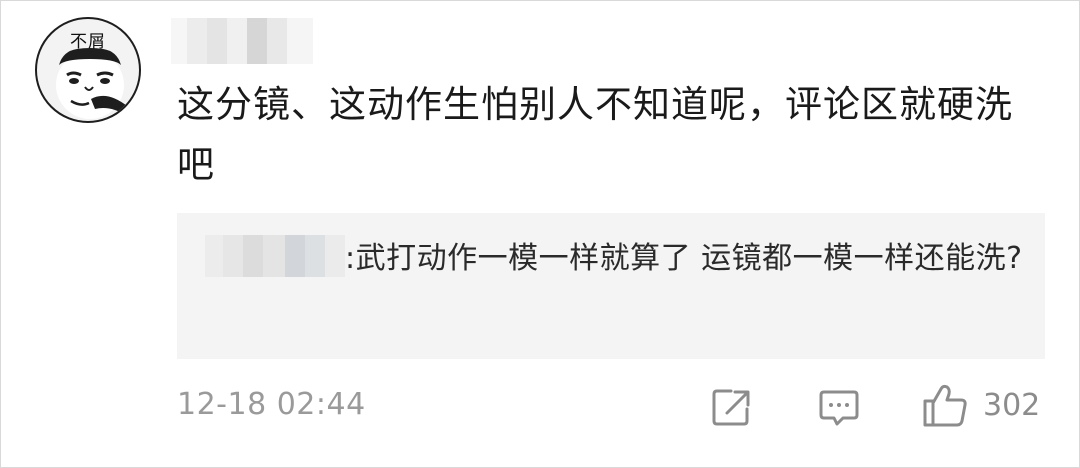 This screenshot has height=468, width=1080. I want to click on reply-text: :武打动作一模一样就算了 运镜都一模一样还能洗?, so click(615, 259).